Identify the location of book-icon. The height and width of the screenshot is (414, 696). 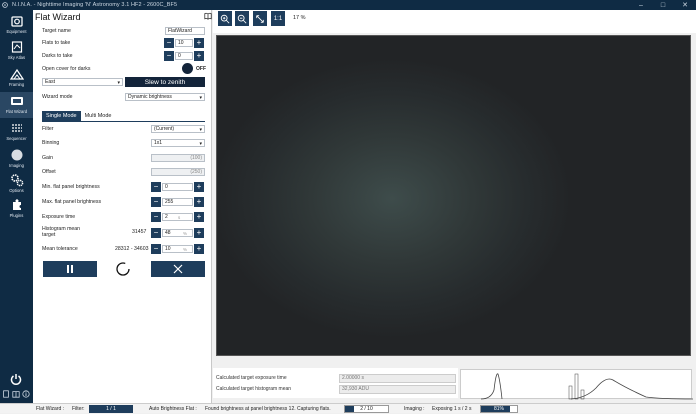
(16, 394).